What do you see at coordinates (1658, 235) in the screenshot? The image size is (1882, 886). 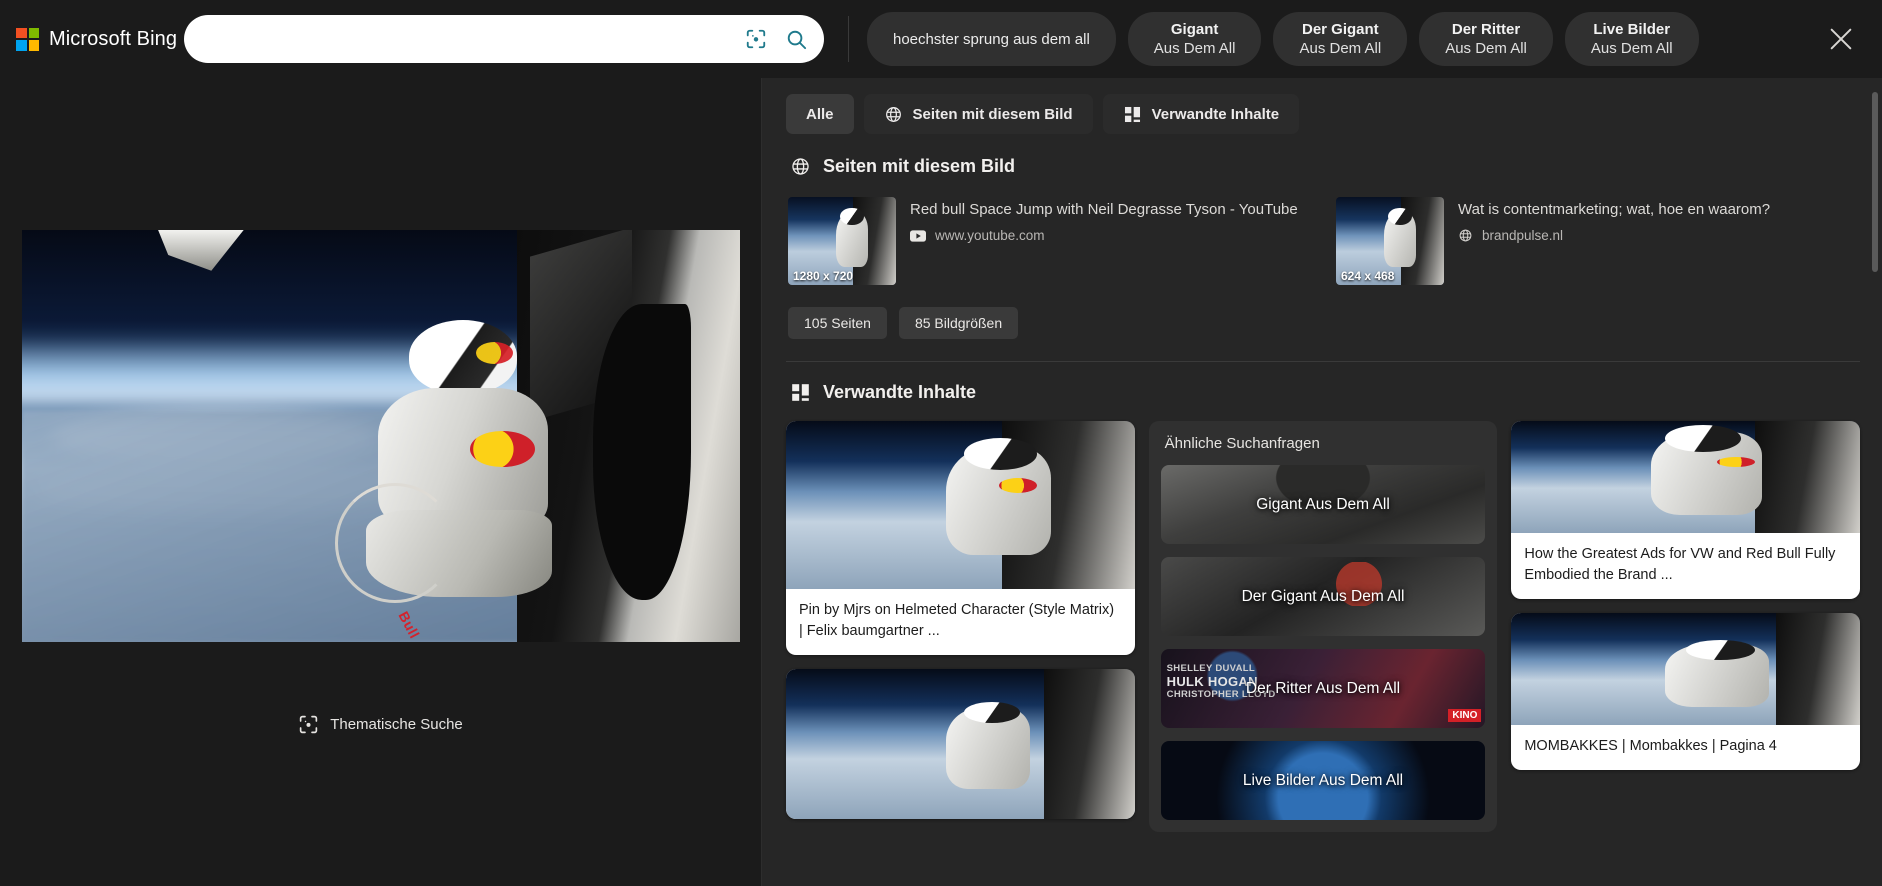 I see `result-source: brandpulse.nl` at bounding box center [1658, 235].